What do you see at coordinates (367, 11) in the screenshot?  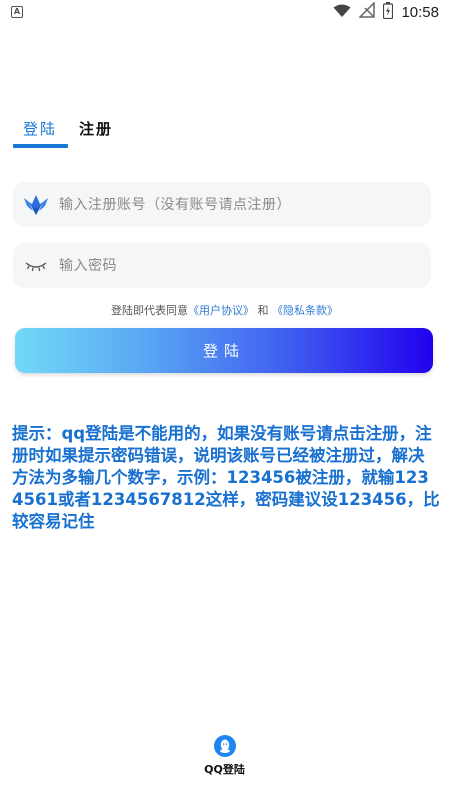 I see `signal-off-icon` at bounding box center [367, 11].